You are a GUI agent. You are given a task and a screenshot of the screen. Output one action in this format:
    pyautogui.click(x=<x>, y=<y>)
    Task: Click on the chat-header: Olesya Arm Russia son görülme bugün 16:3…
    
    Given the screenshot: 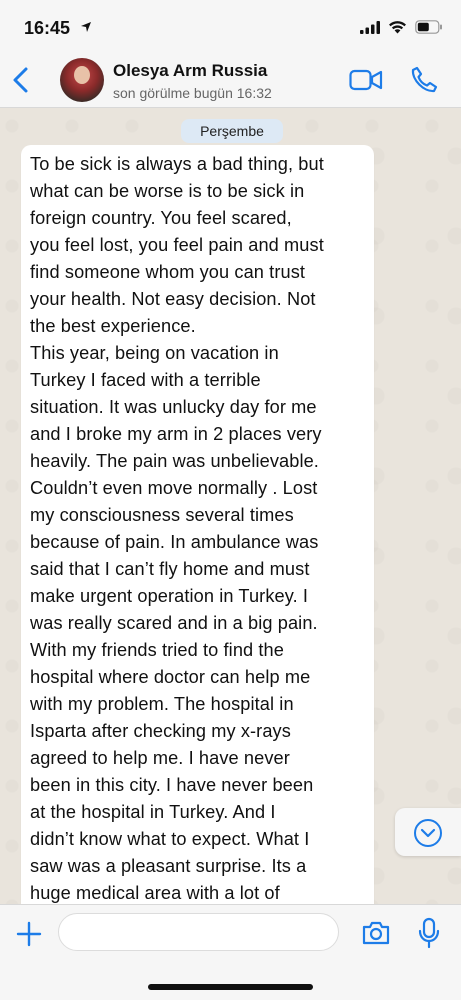 What is the action you would take?
    pyautogui.click(x=230, y=80)
    